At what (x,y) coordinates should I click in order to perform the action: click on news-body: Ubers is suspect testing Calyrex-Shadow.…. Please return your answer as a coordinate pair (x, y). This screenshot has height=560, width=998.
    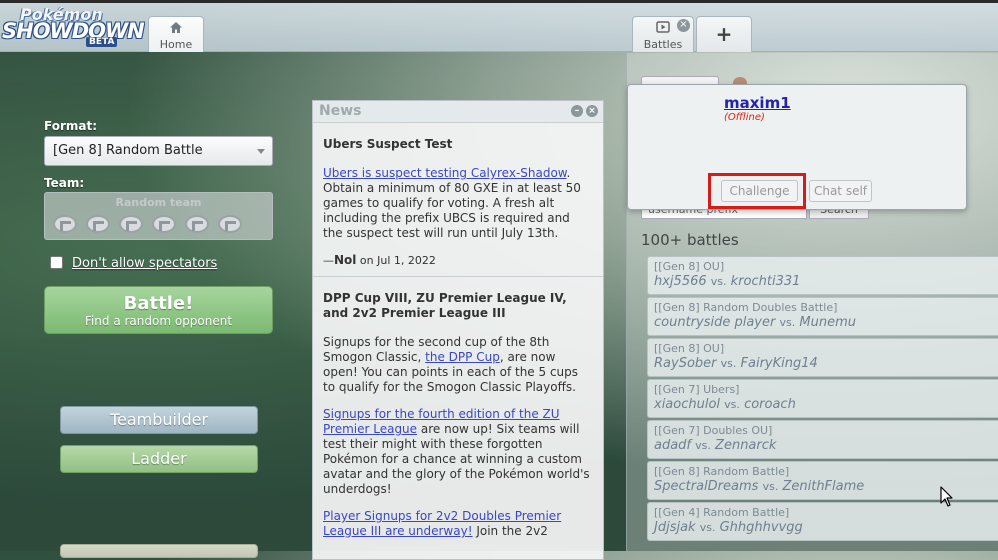
    Looking at the image, I should click on (458, 203).